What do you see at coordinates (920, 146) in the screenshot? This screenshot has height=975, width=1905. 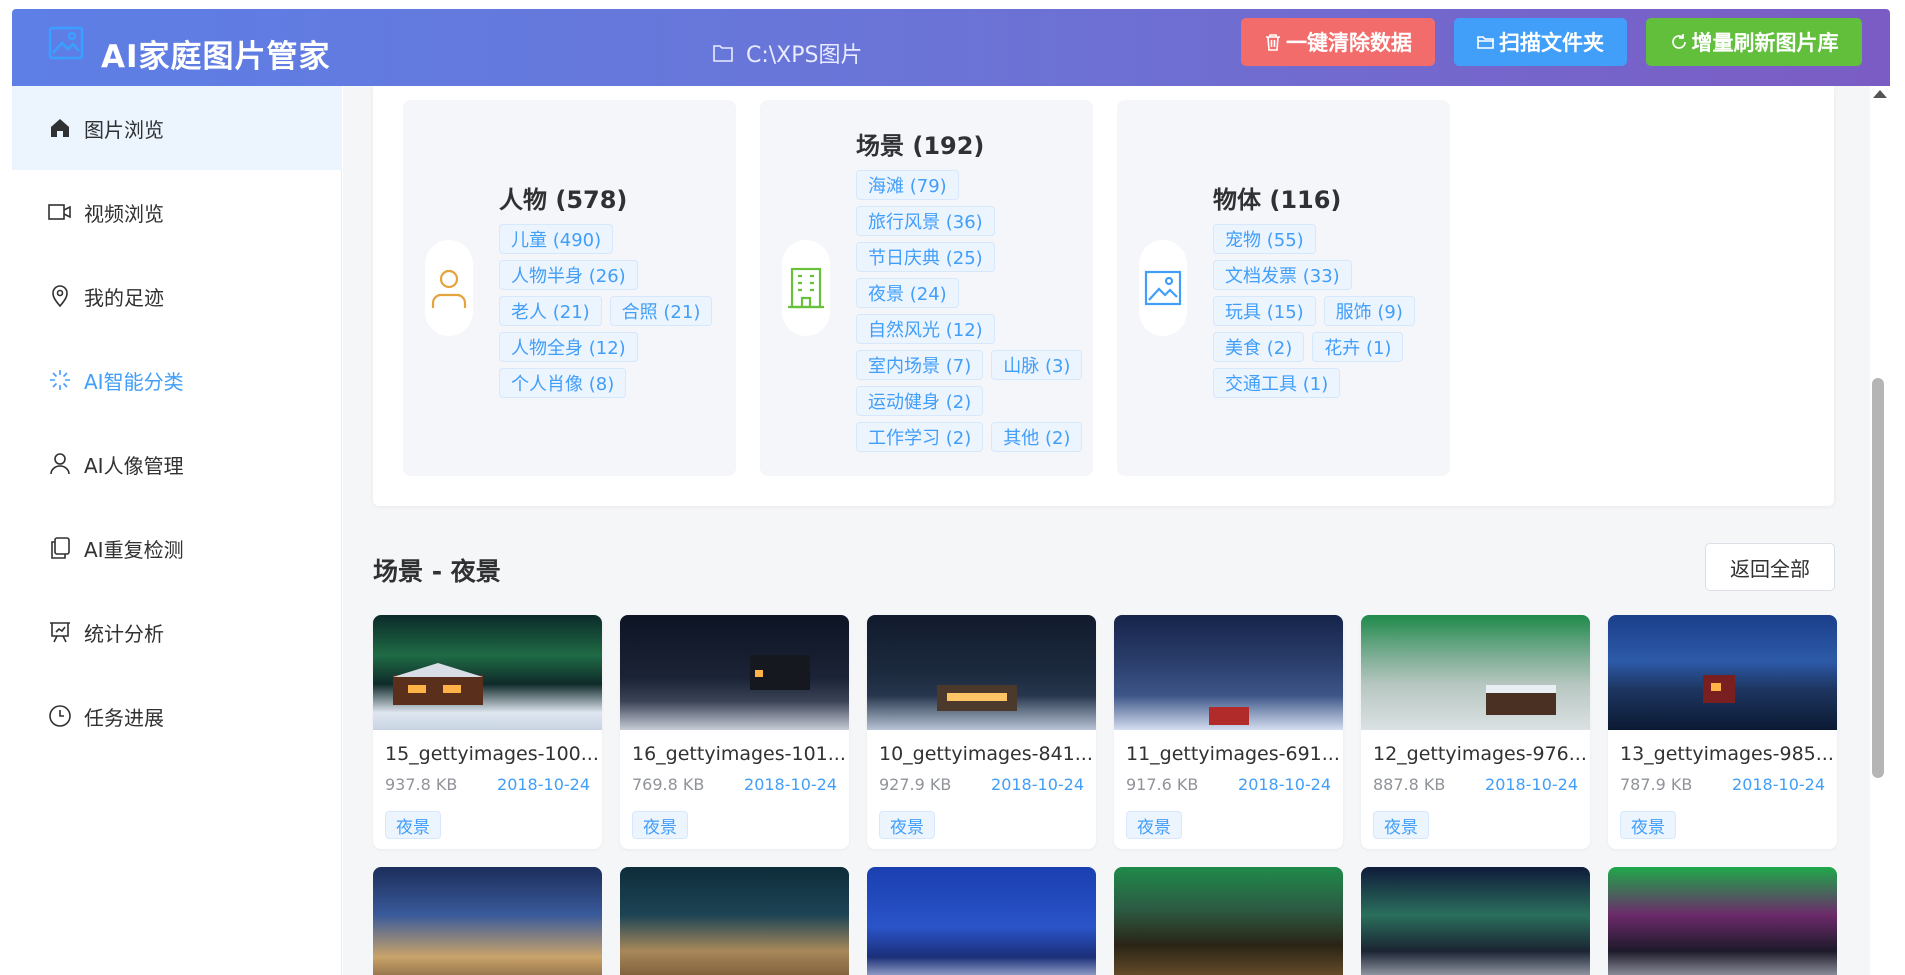 I see `category-title: 场景 (192)` at bounding box center [920, 146].